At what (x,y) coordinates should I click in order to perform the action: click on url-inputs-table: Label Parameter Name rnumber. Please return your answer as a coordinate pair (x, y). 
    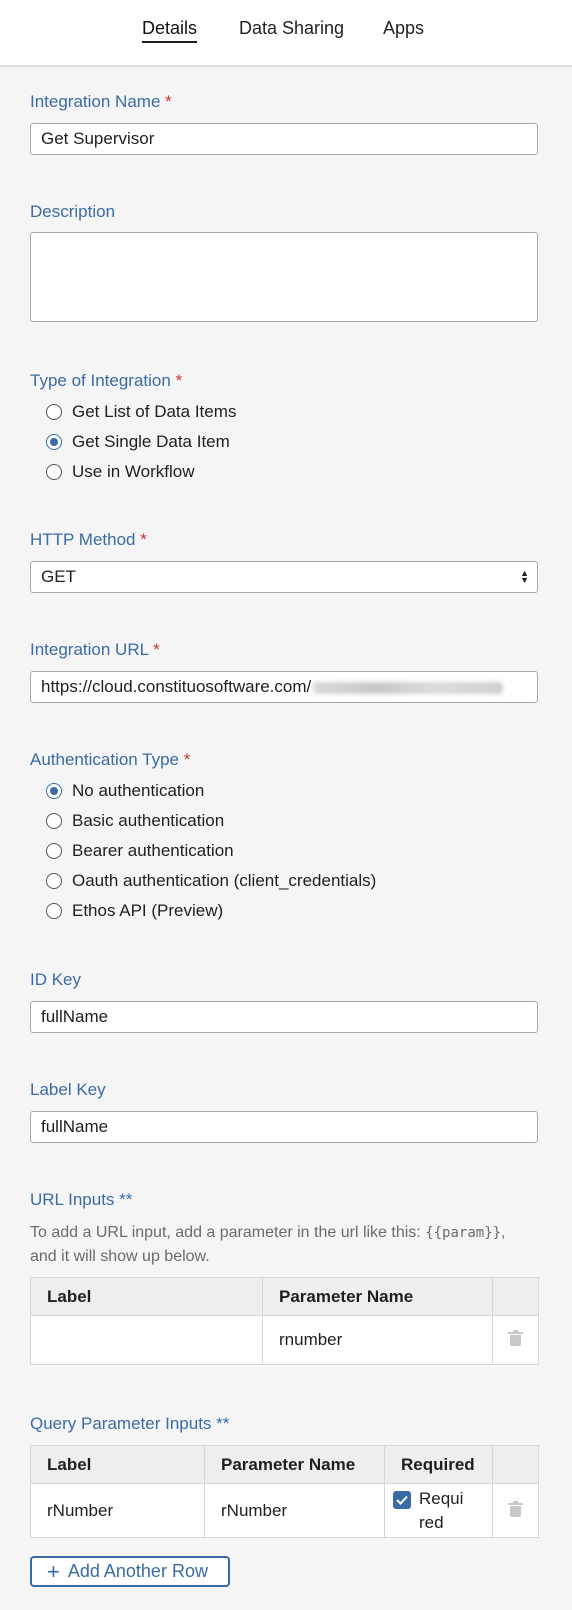
    Looking at the image, I should click on (284, 1321).